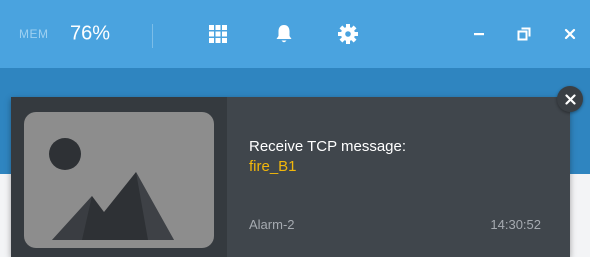  What do you see at coordinates (90, 33) in the screenshot?
I see `mem-value: 76%` at bounding box center [90, 33].